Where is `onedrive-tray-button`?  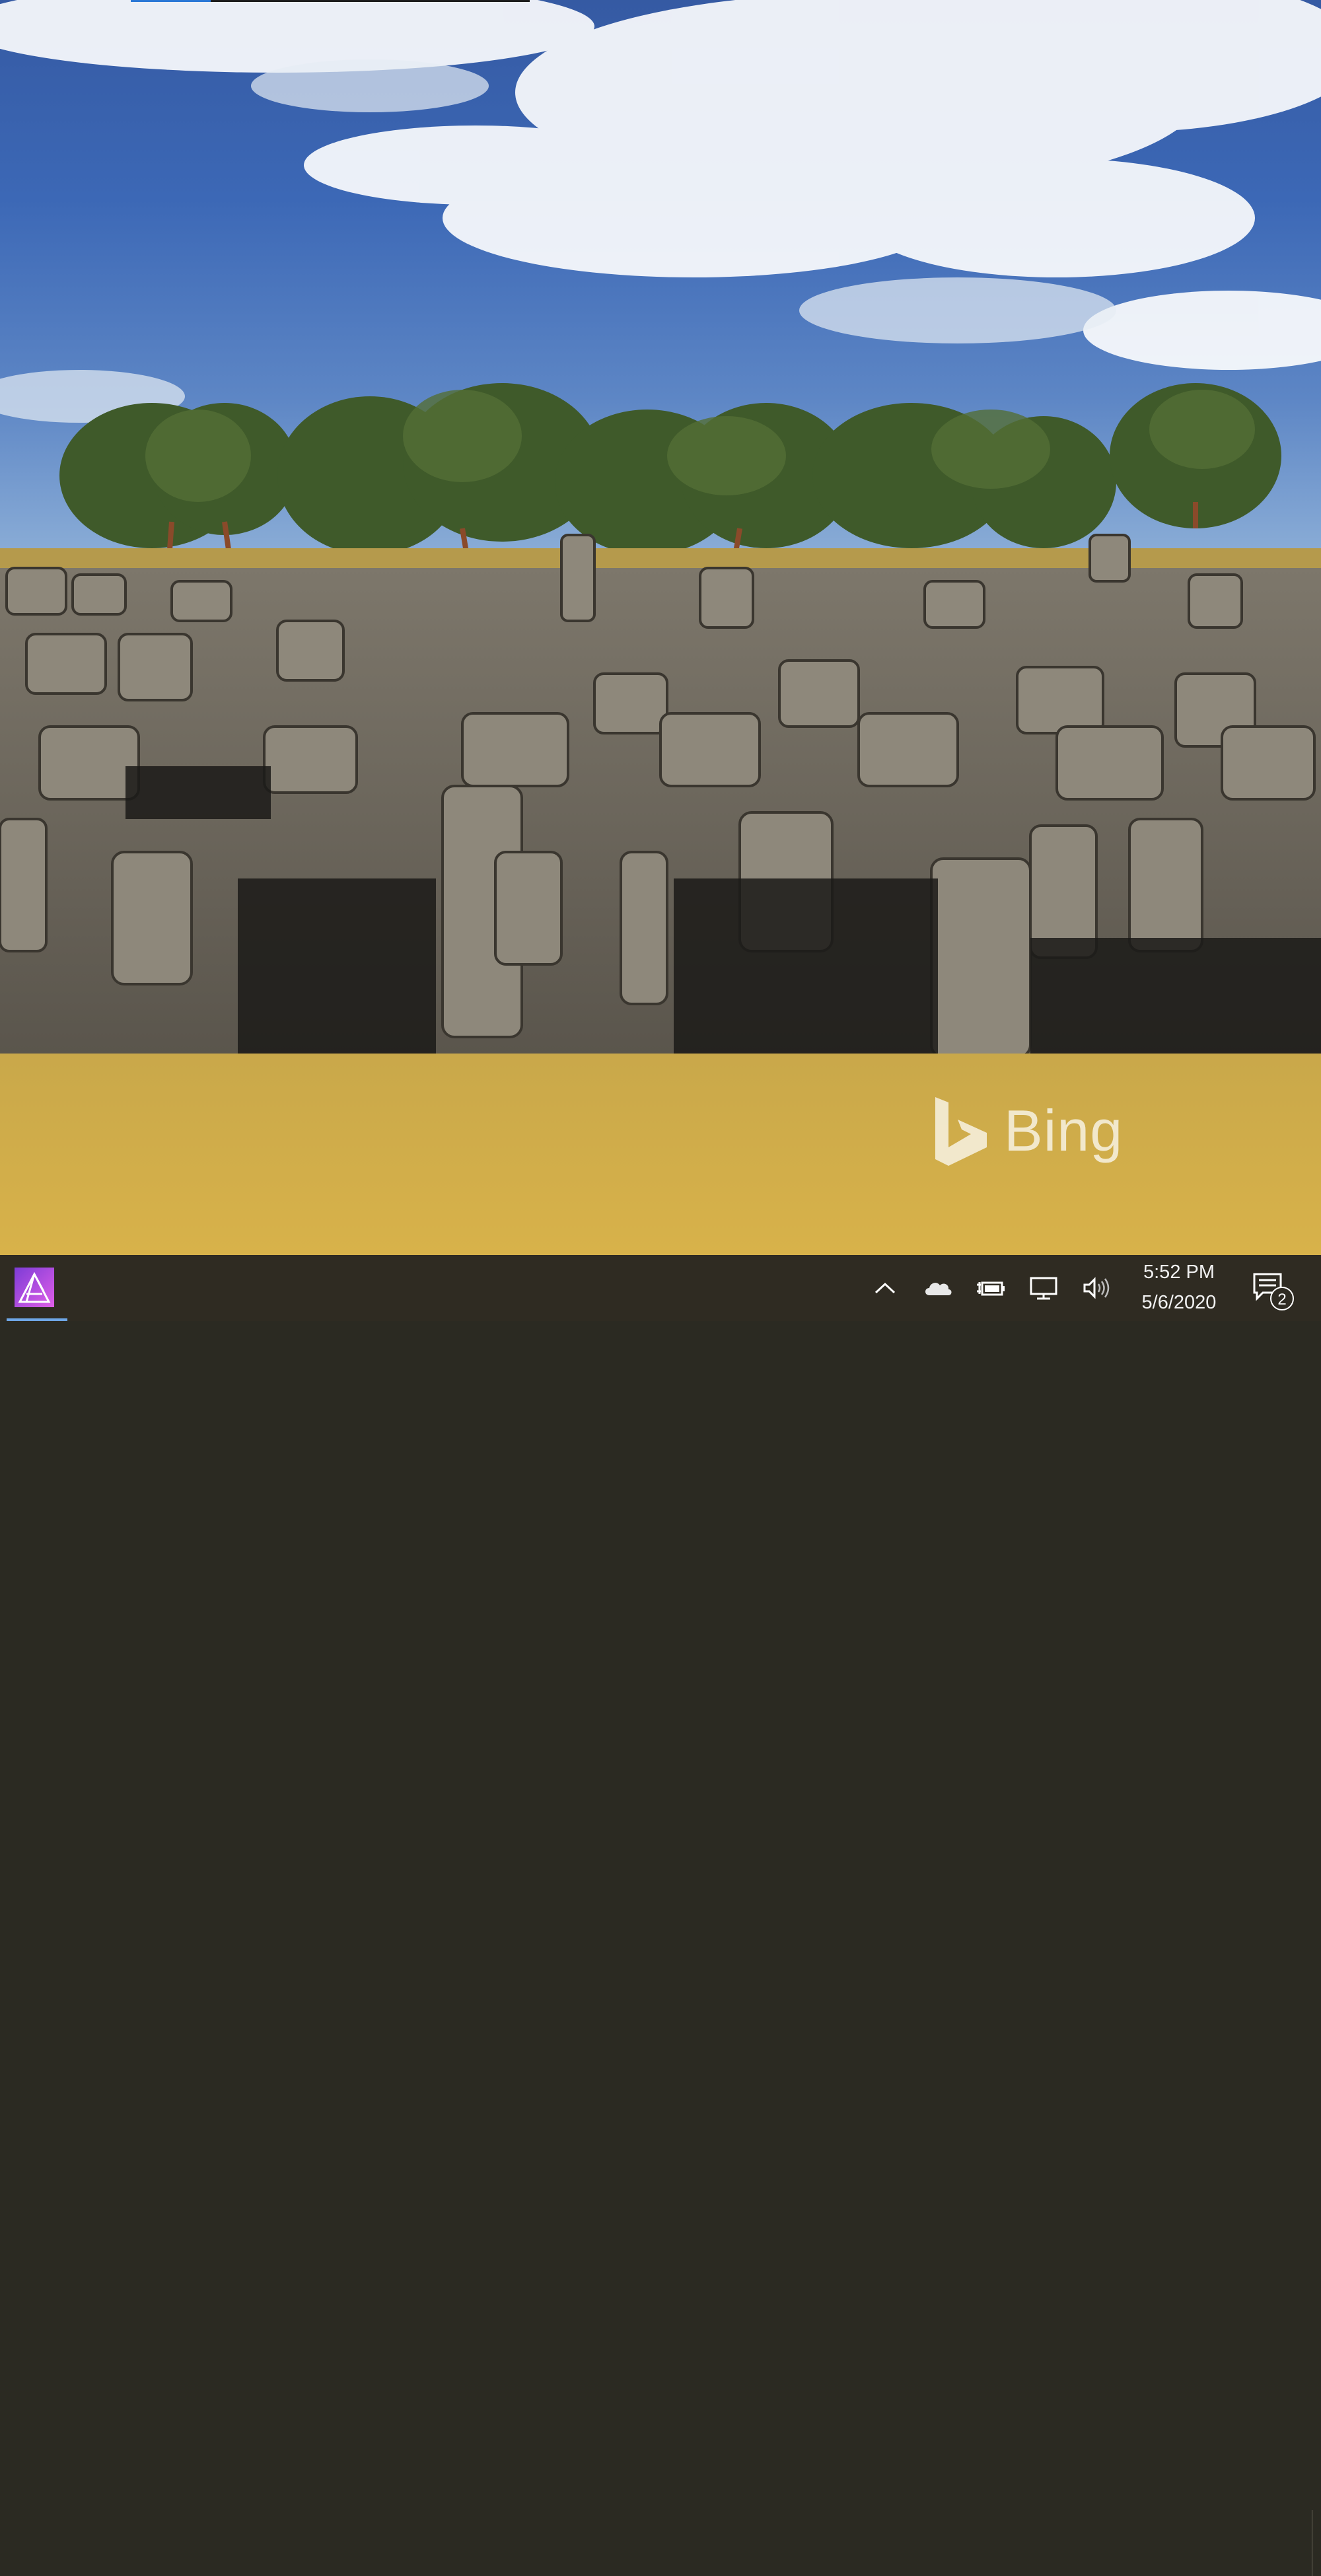 onedrive-tray-button is located at coordinates (937, 1288).